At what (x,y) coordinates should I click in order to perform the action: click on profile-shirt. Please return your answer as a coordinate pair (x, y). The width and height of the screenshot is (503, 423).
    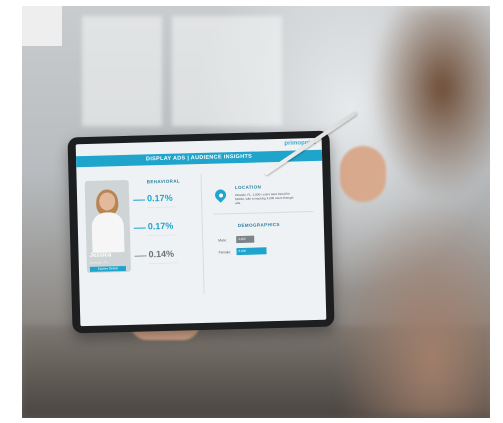
    Looking at the image, I should click on (108, 232).